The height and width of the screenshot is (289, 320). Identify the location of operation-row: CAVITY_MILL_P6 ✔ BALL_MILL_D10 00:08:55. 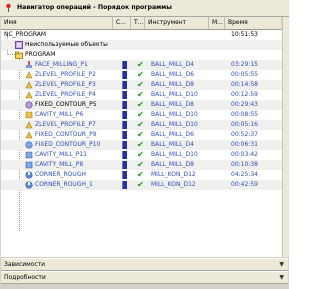
(141, 115).